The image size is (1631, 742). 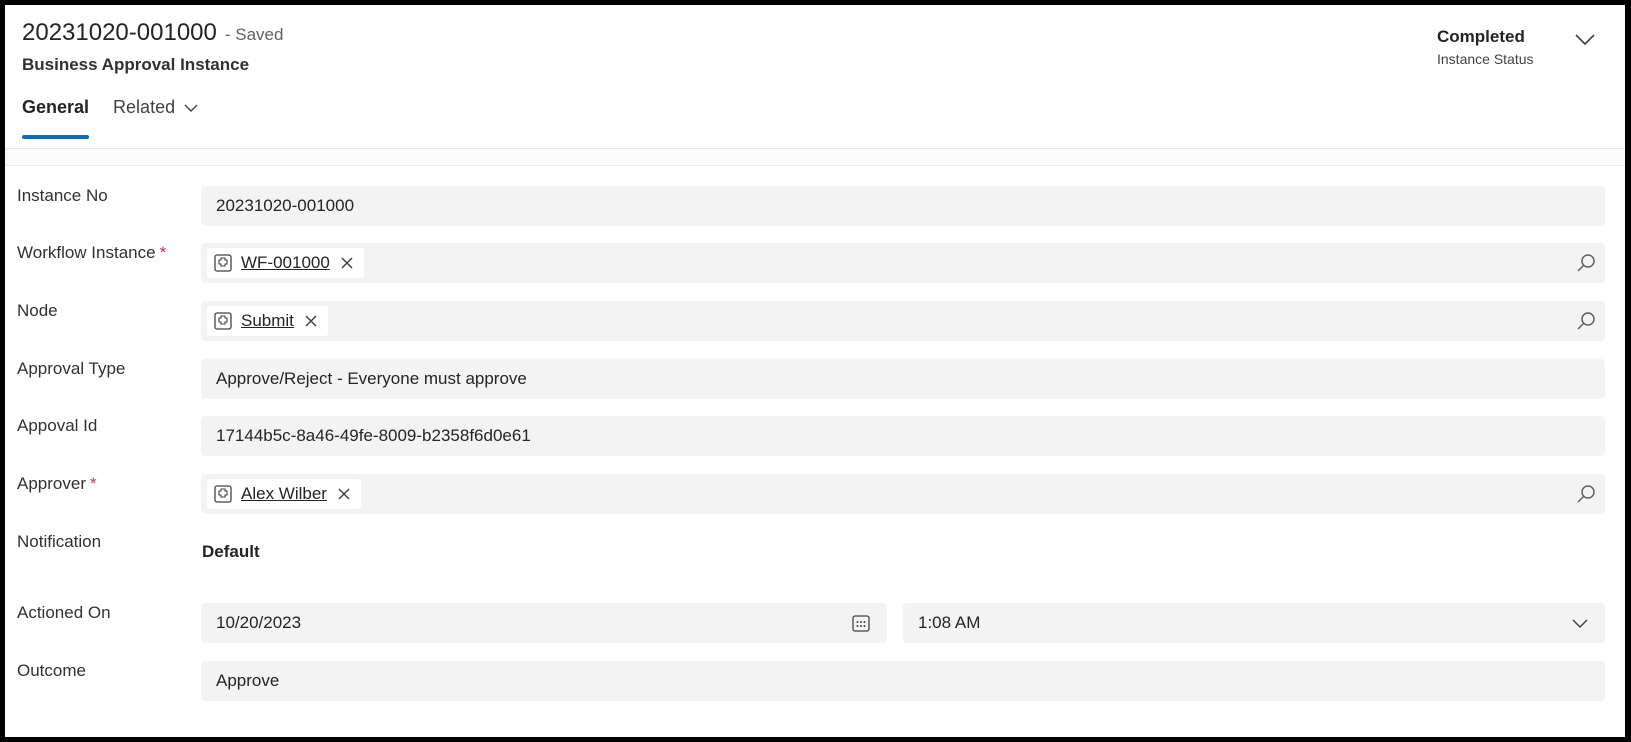 I want to click on approver-lookup: Alex Wilber, so click(x=903, y=494).